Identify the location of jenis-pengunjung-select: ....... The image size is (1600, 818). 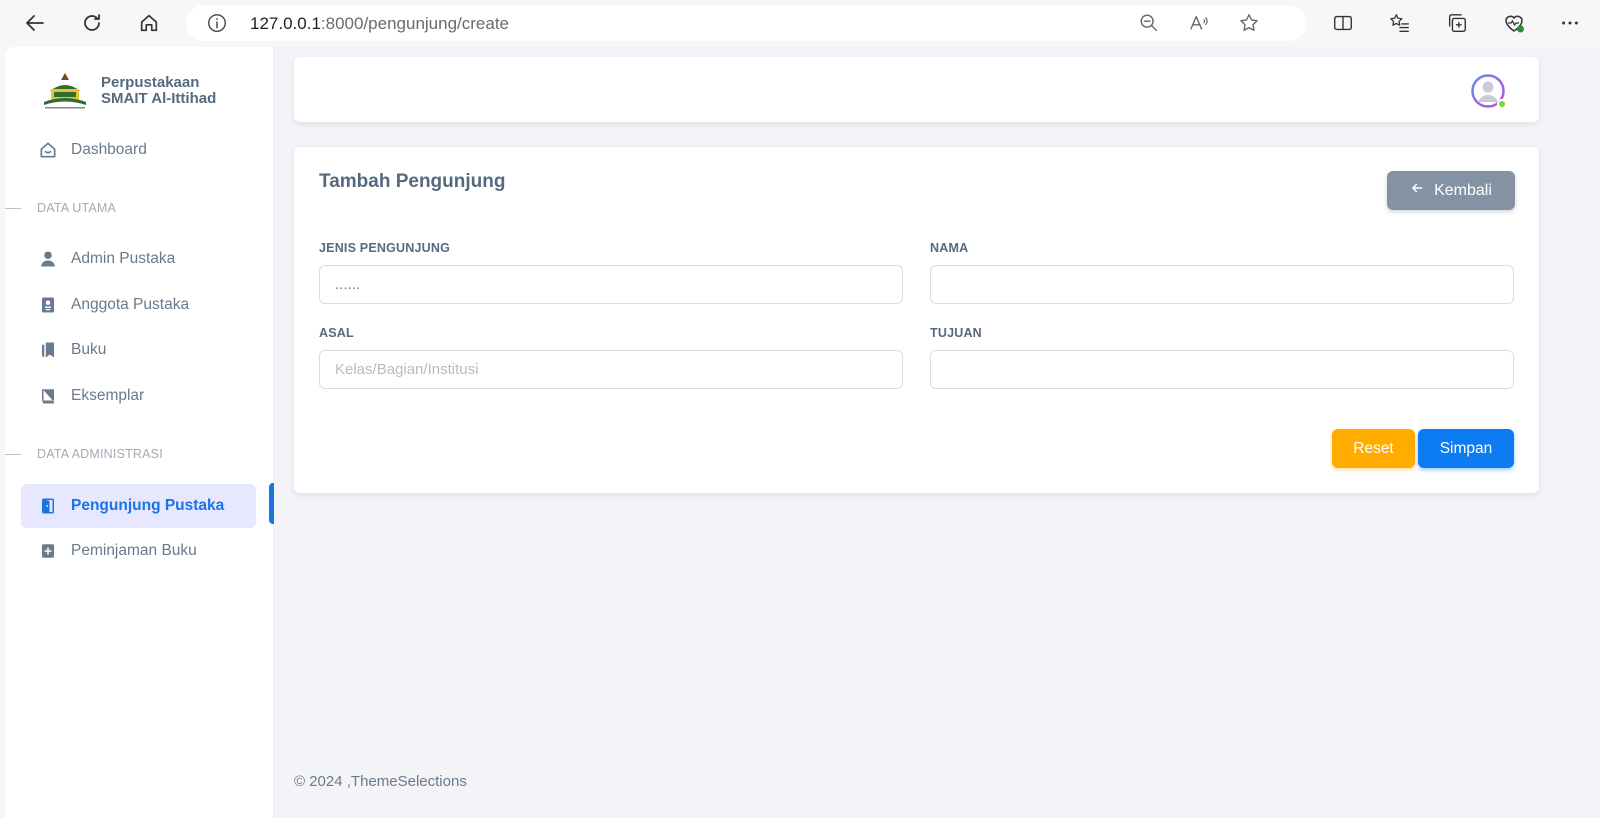
(611, 284).